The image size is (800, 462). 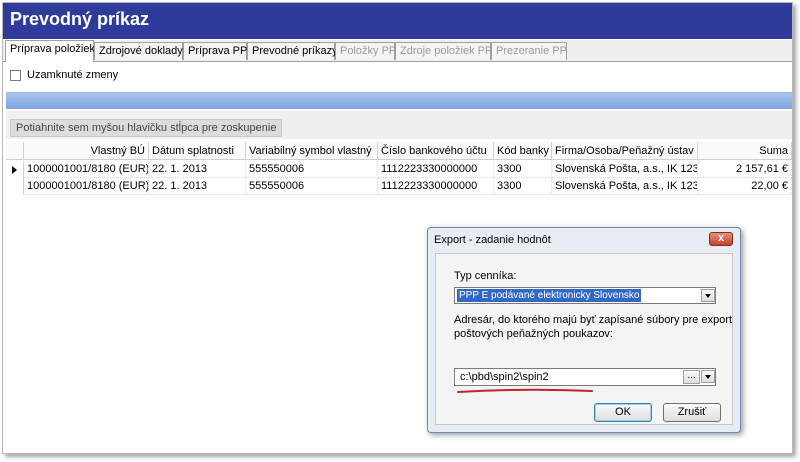 I want to click on title-bar: Prevodný príkaz, so click(x=397, y=21).